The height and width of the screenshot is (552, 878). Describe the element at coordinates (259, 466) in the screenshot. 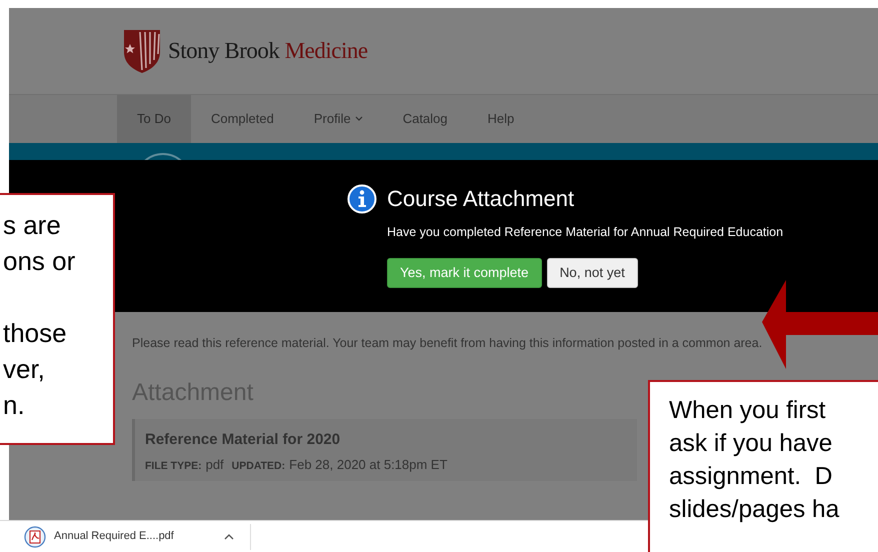

I see `meta-label: UPDATED:` at that location.